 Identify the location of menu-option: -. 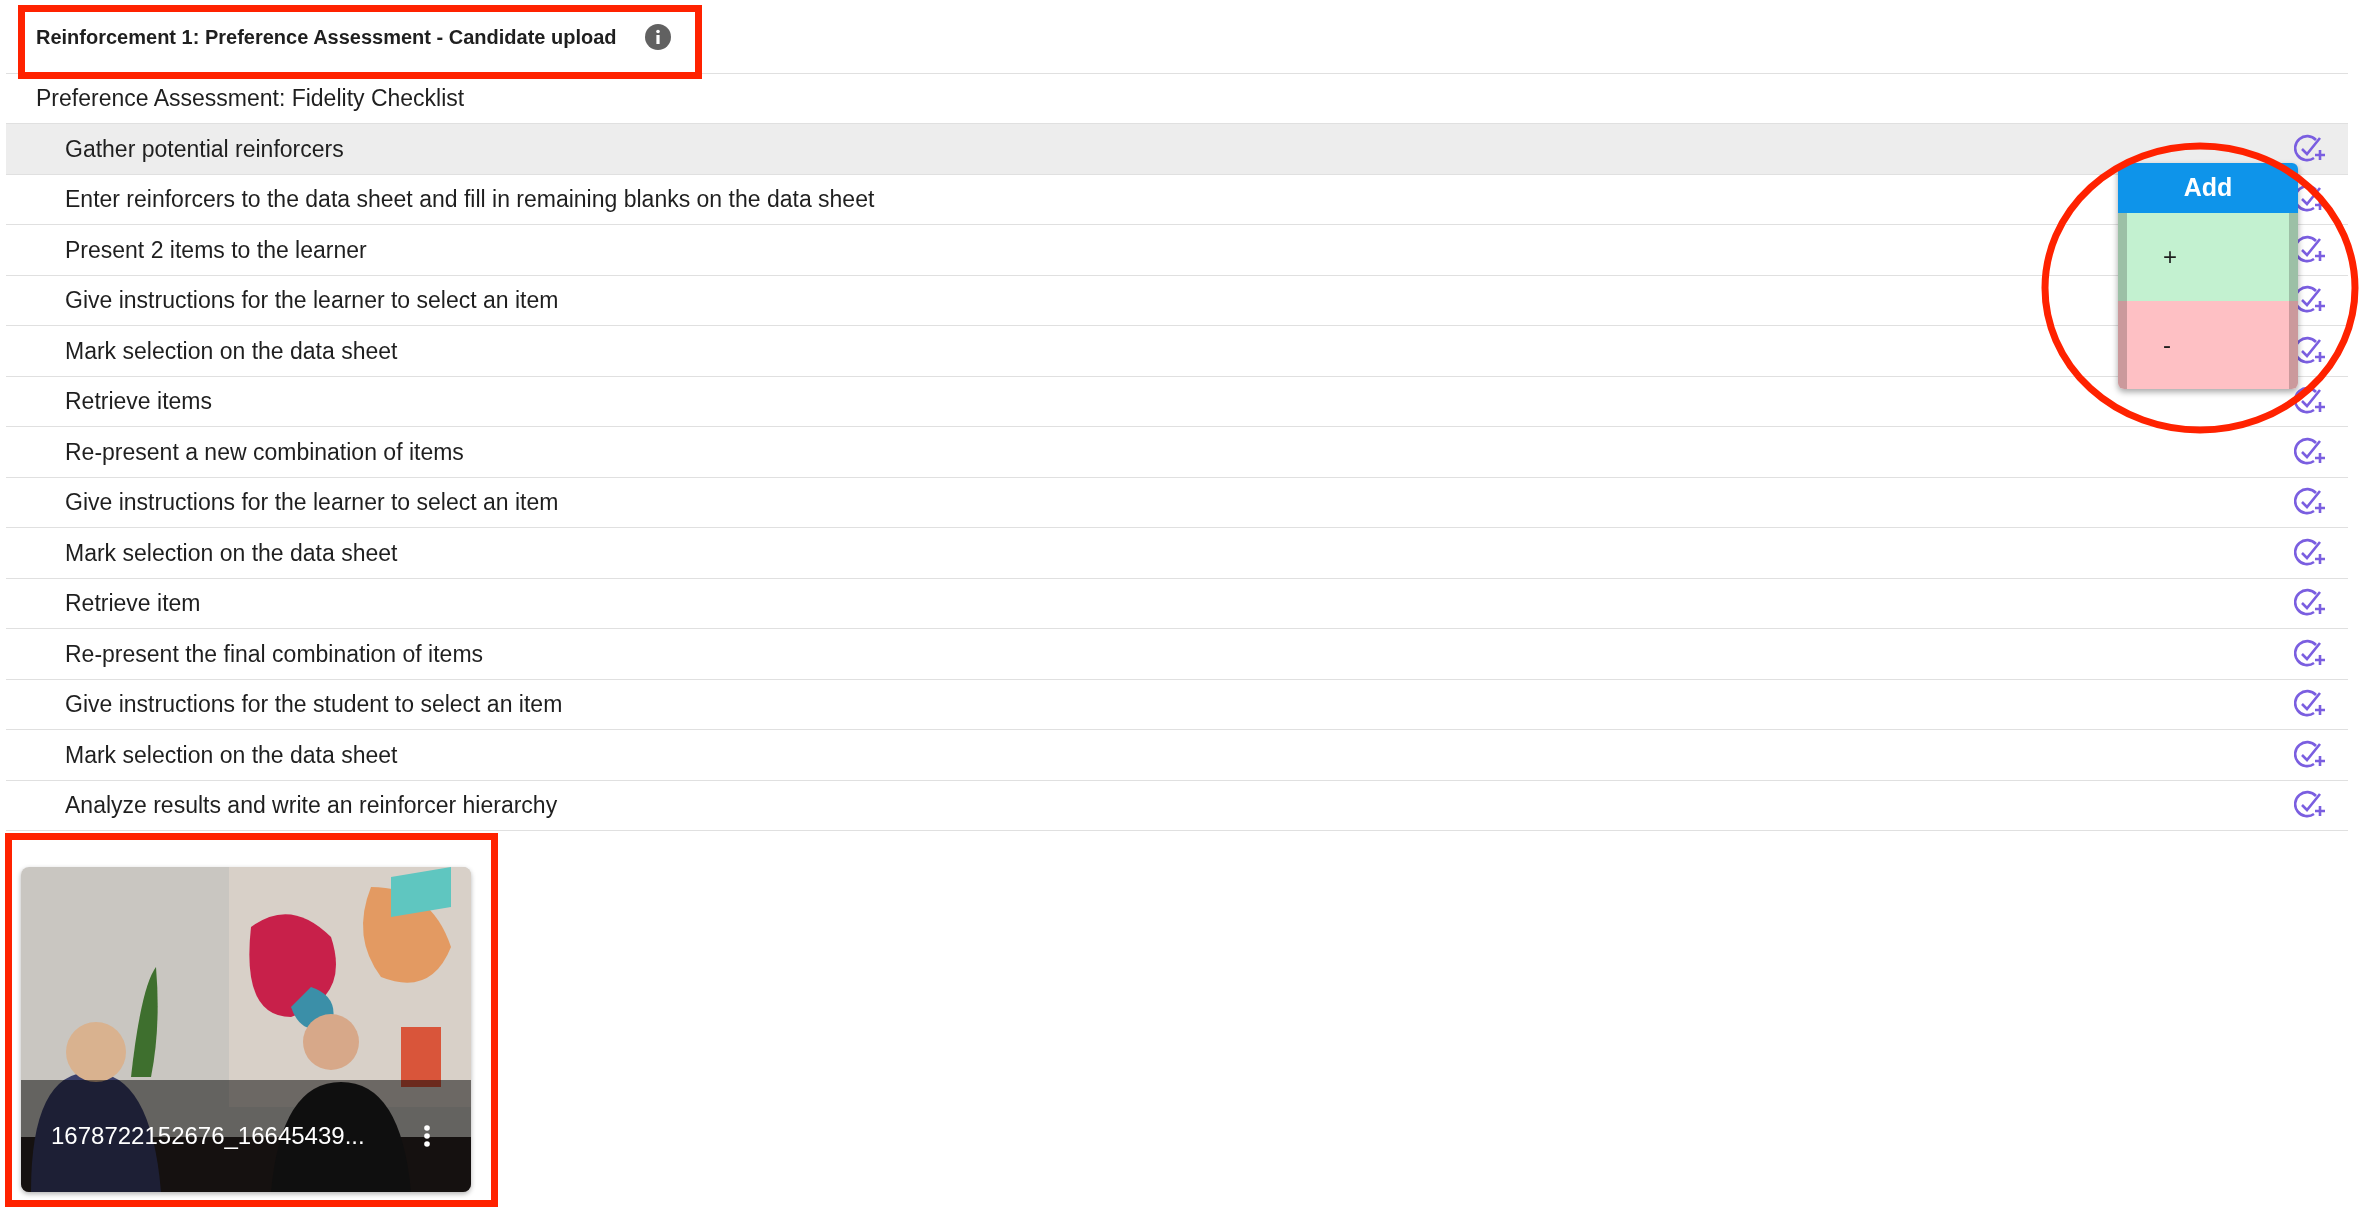
(2208, 345).